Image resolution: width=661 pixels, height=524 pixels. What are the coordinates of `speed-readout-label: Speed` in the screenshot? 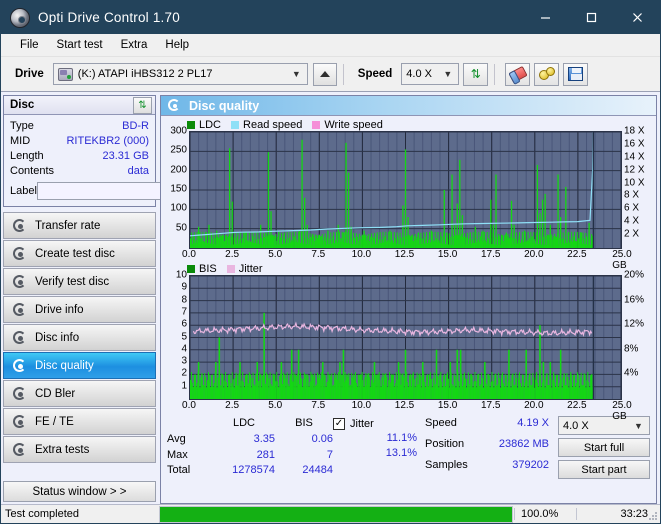 It's located at (441, 423).